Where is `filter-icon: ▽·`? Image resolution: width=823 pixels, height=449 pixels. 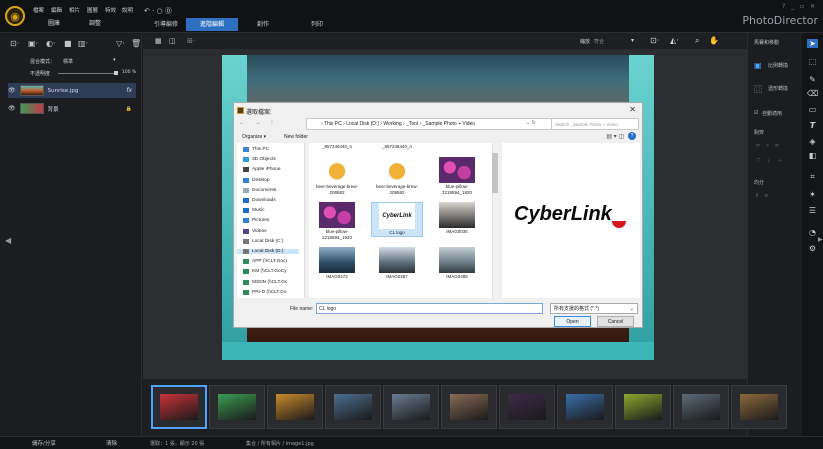
filter-icon: ▽· is located at coordinates (120, 43).